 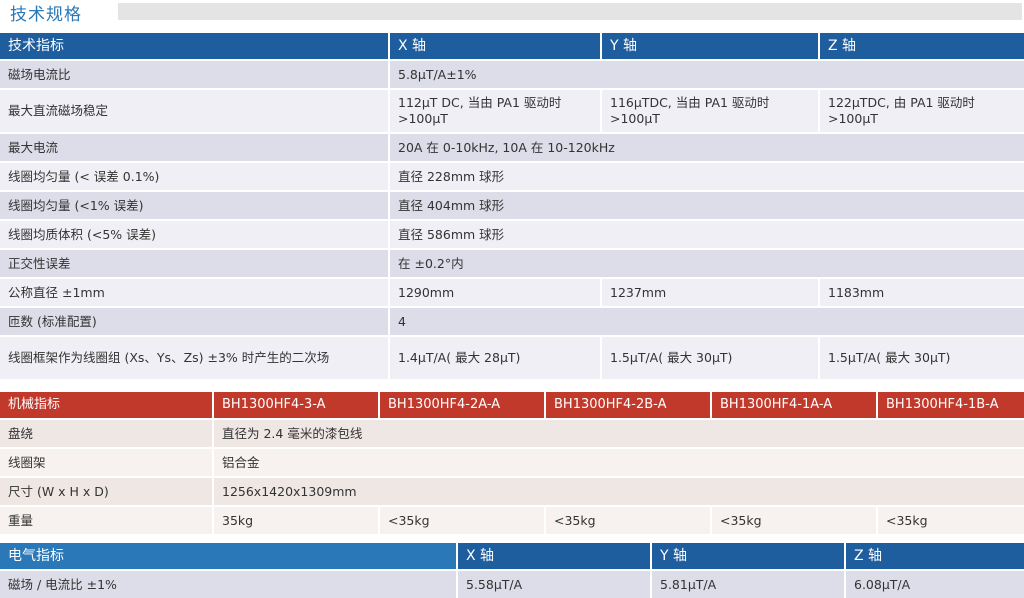 I want to click on col-header: 机械指标, so click(x=106, y=405).